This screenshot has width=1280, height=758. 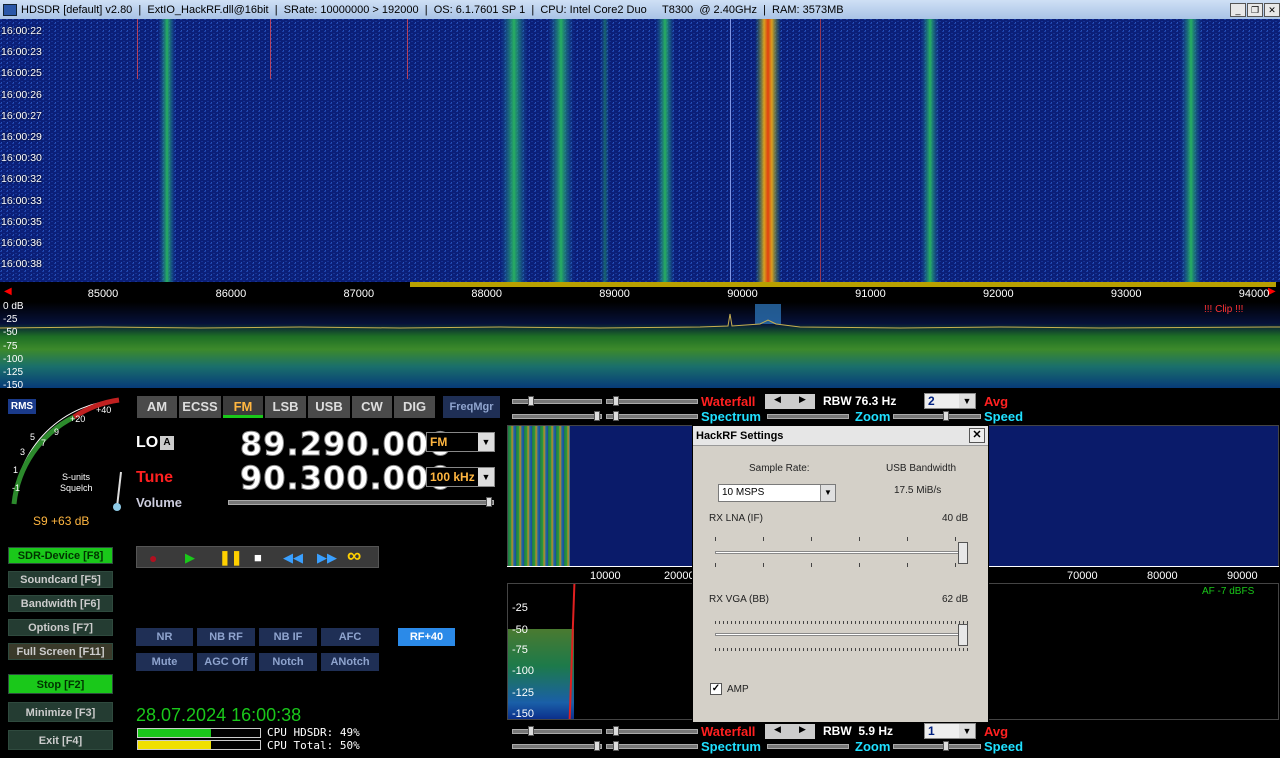 I want to click on mode-cw-button: CW, so click(x=372, y=407).